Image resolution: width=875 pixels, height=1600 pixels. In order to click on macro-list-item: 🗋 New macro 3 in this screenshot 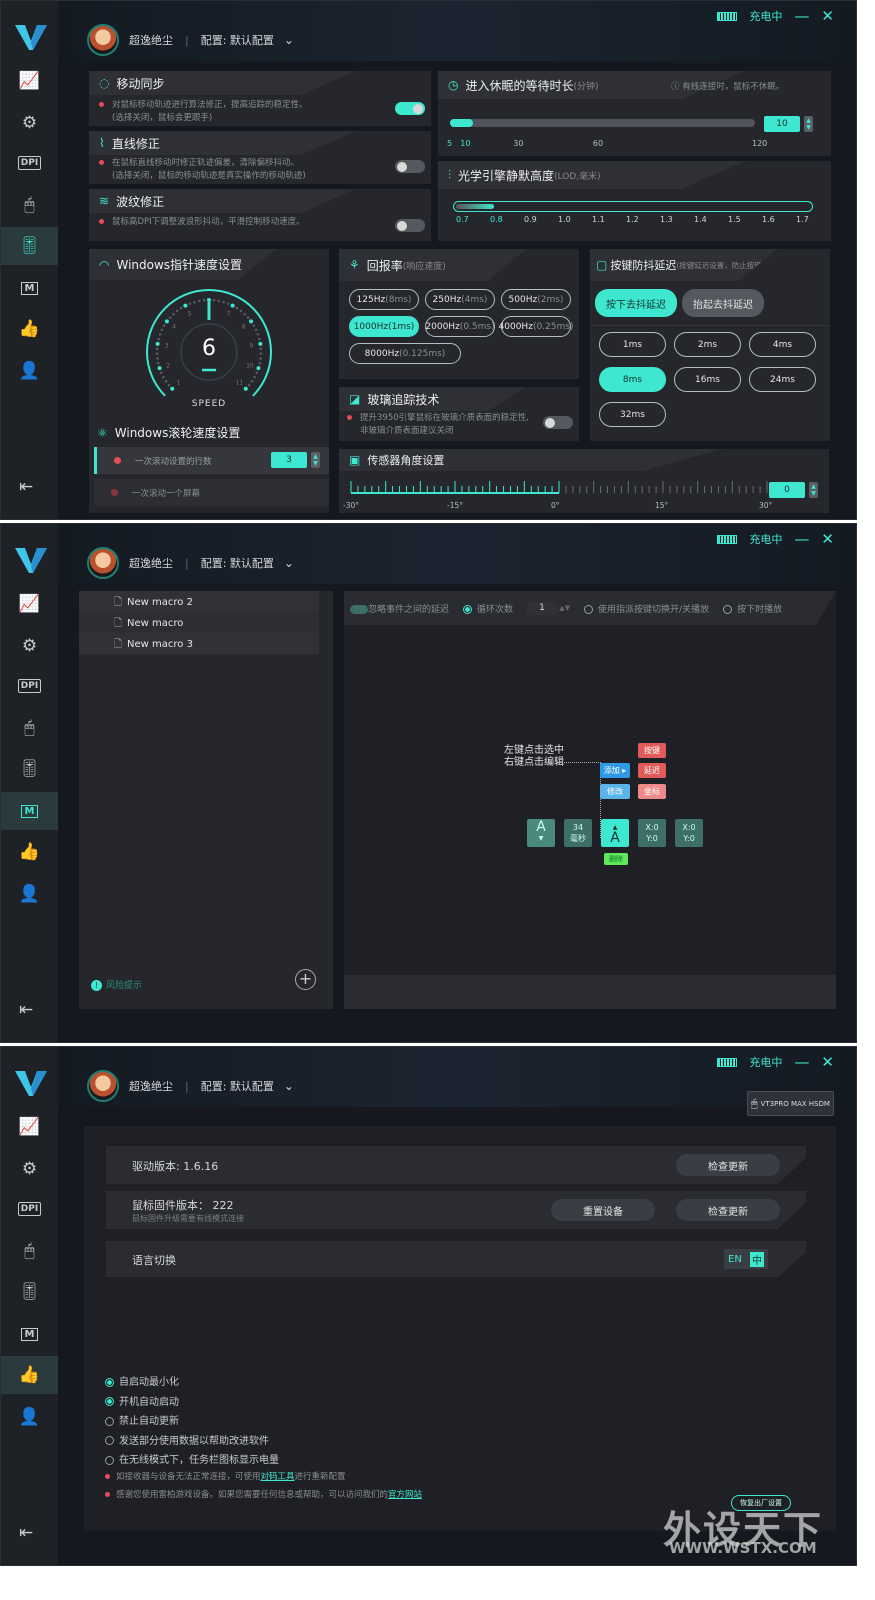, I will do `click(199, 643)`.